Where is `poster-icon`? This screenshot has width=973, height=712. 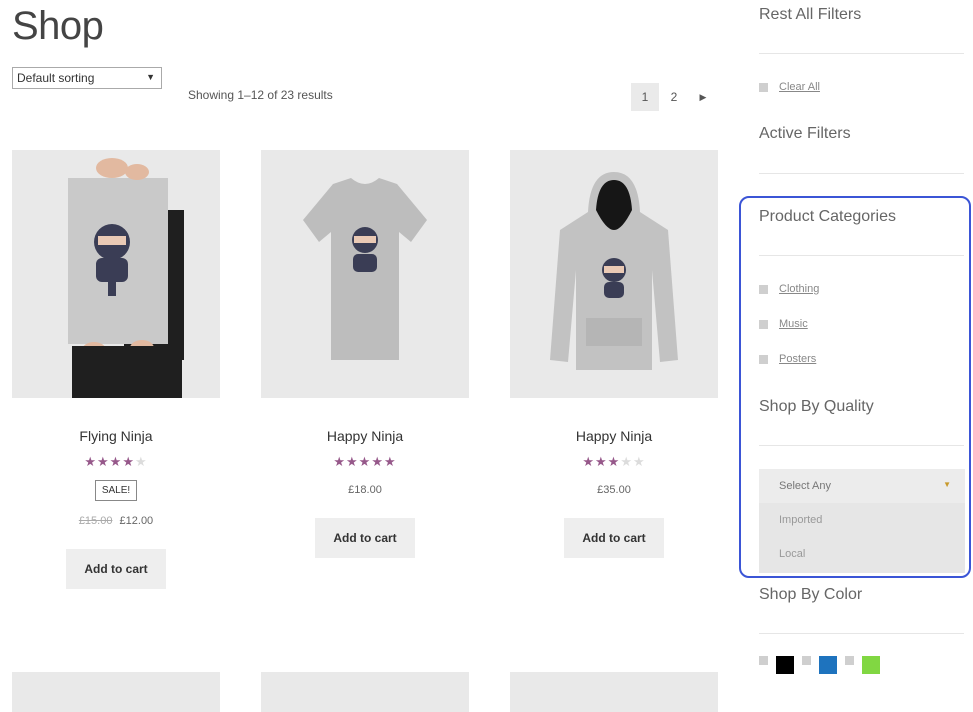 poster-icon is located at coordinates (126, 278).